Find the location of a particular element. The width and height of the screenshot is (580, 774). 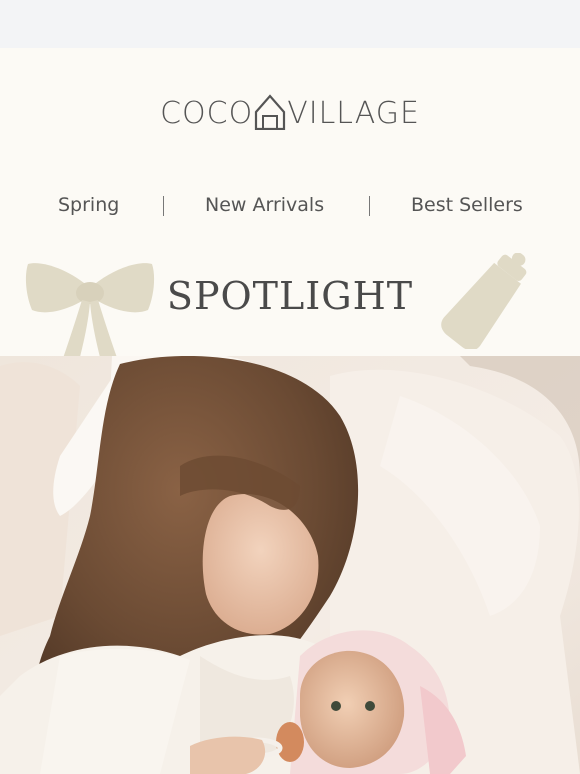

browser-top-bar is located at coordinates (290, 24).